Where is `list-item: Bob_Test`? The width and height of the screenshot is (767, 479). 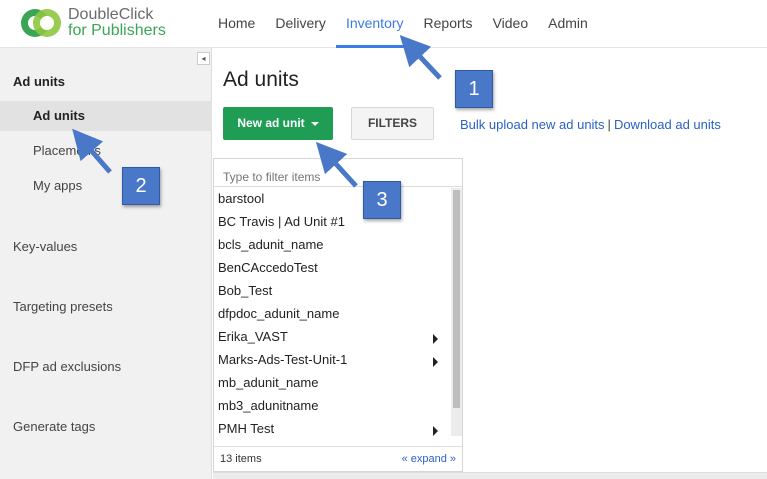 list-item: Bob_Test is located at coordinates (333, 291).